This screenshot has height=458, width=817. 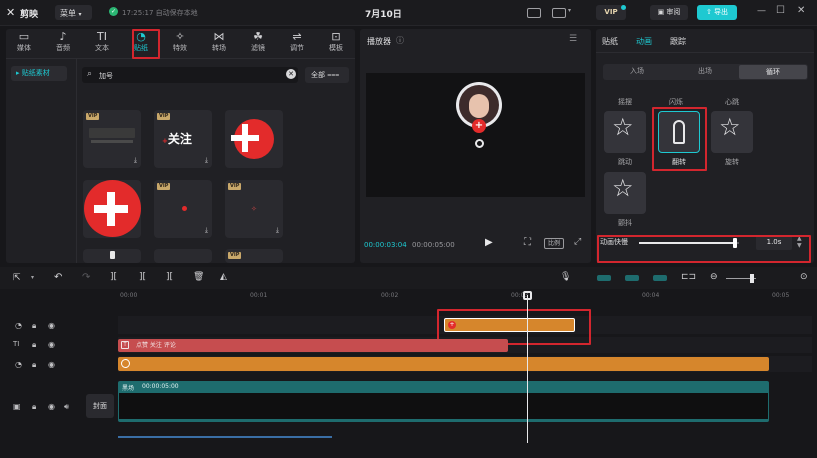 I want to click on transition-icon: ⋈, so click(x=219, y=36).